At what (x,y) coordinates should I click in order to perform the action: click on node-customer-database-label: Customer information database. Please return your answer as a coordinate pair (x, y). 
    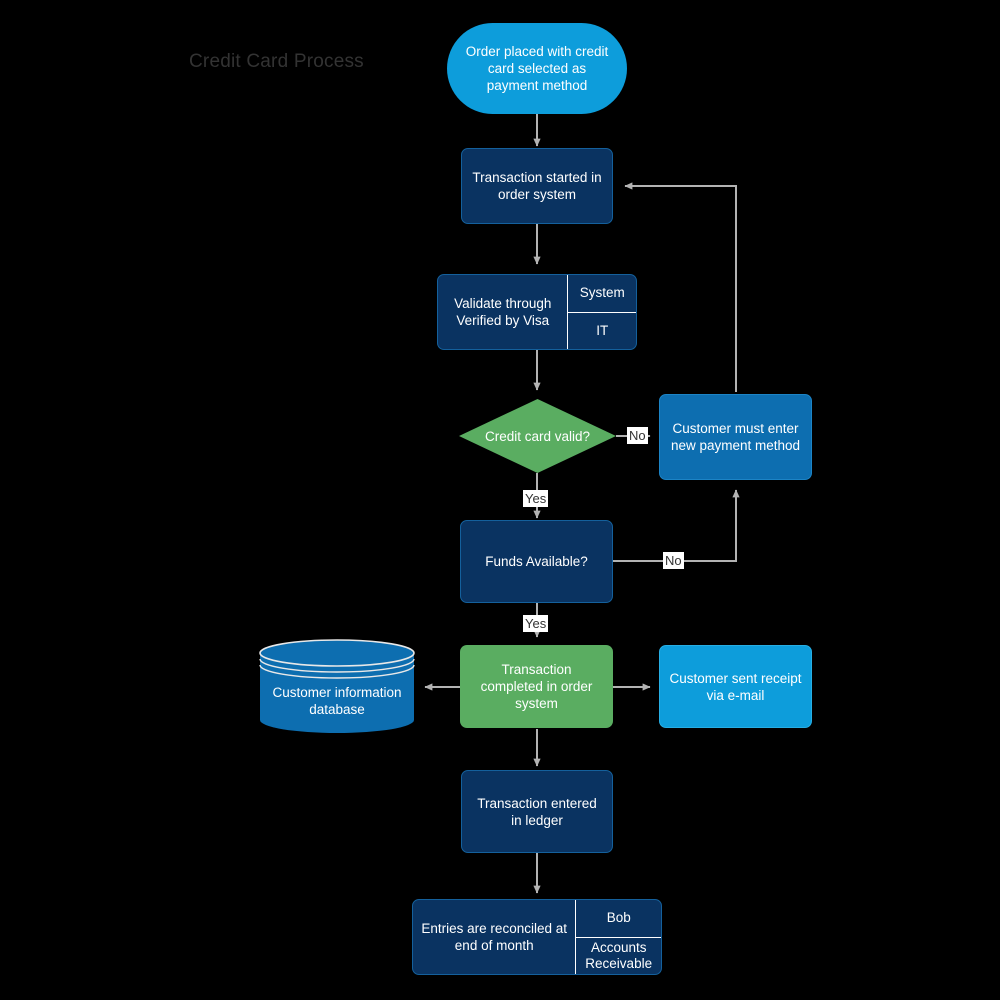
    Looking at the image, I should click on (337, 701).